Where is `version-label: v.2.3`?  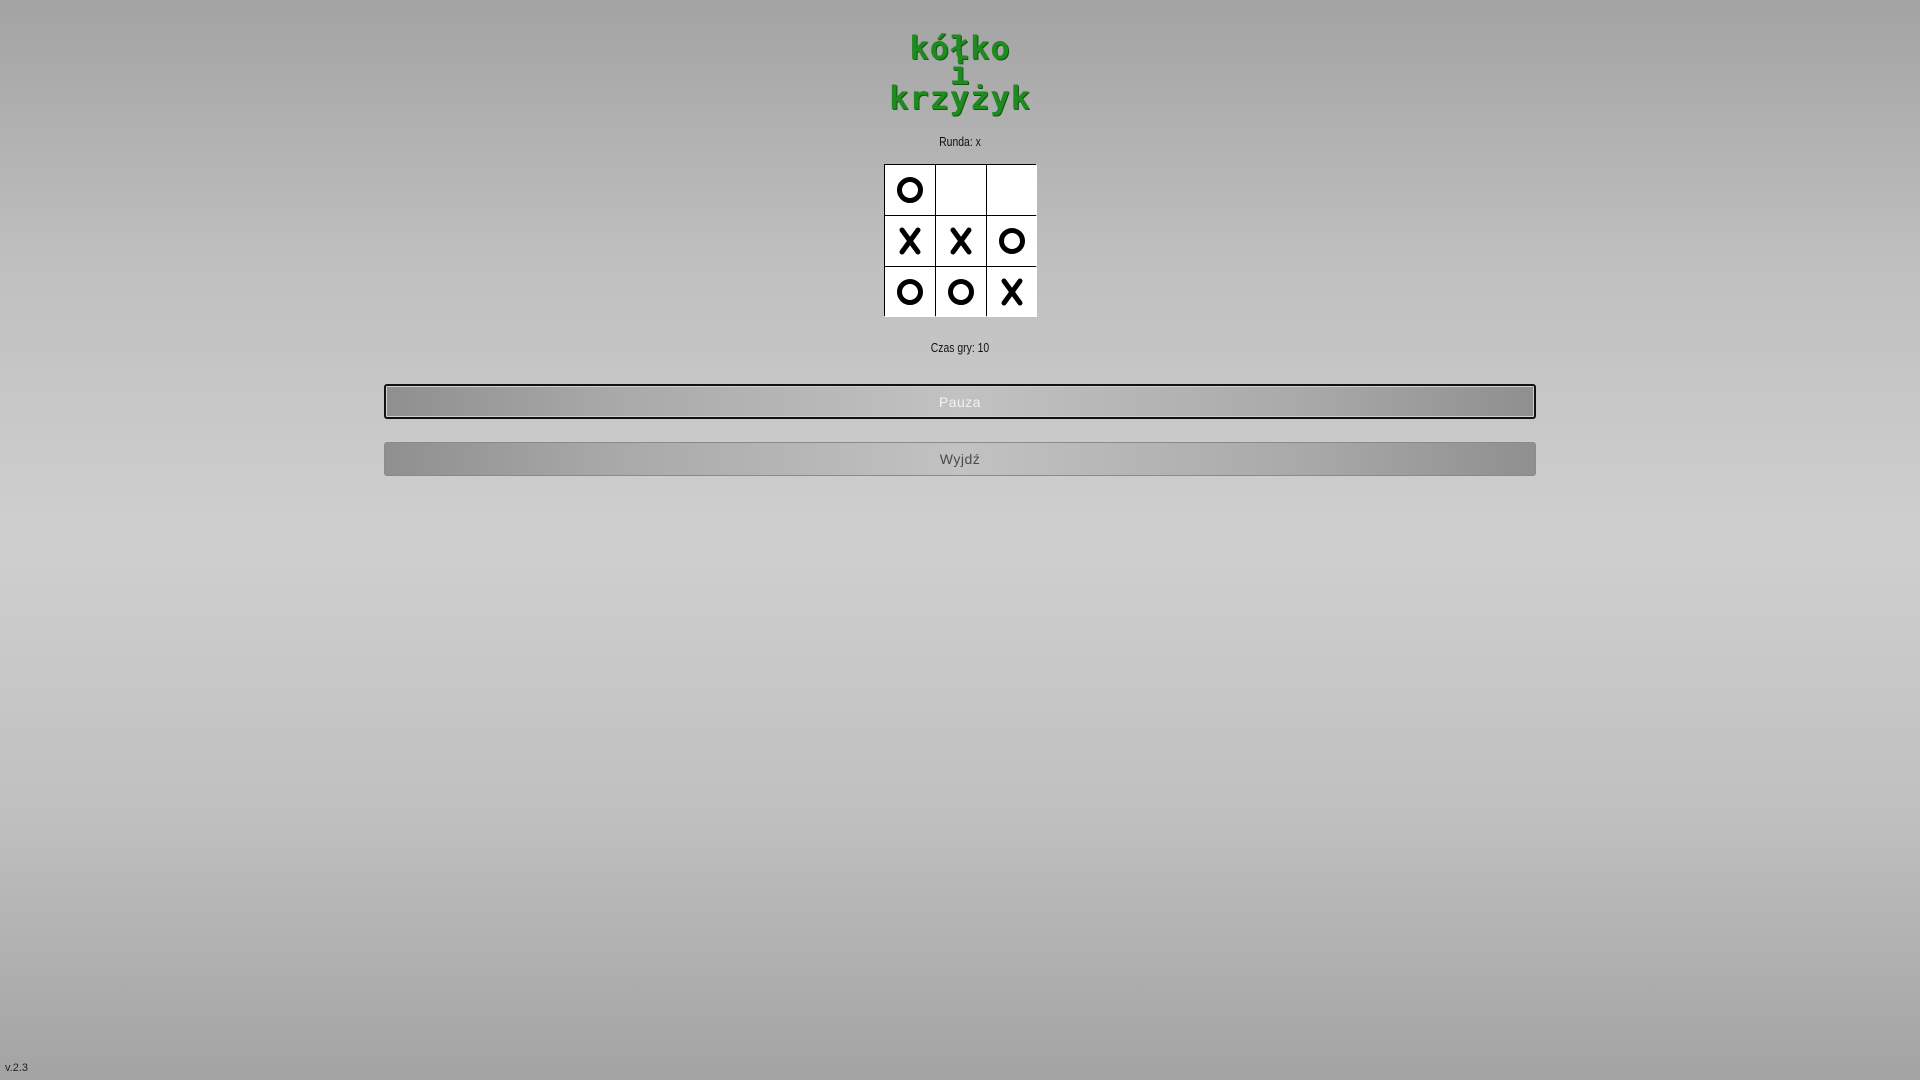 version-label: v.2.3 is located at coordinates (17, 1068).